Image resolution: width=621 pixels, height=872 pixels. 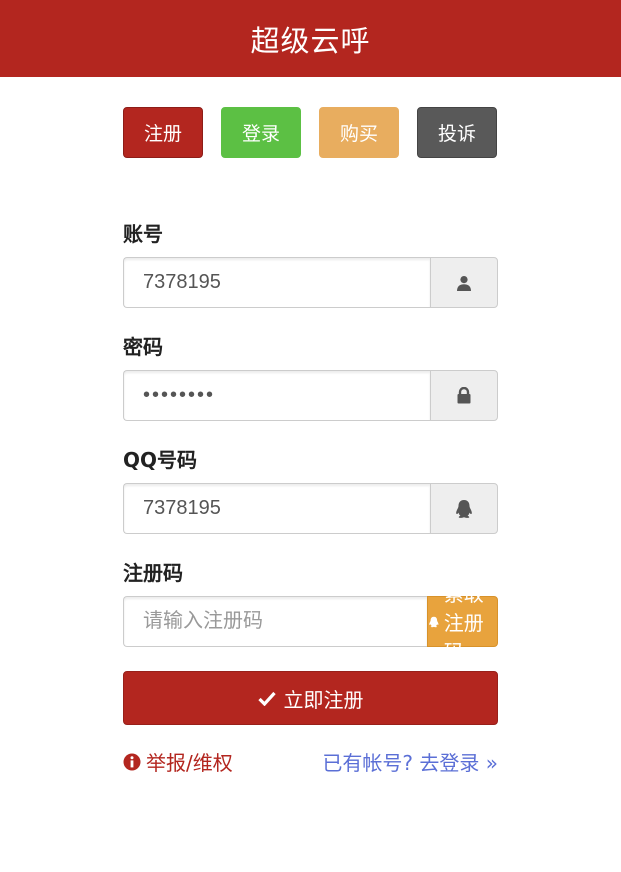 I want to click on request-reg-code-label: 索取注册码, so click(x=463, y=623).